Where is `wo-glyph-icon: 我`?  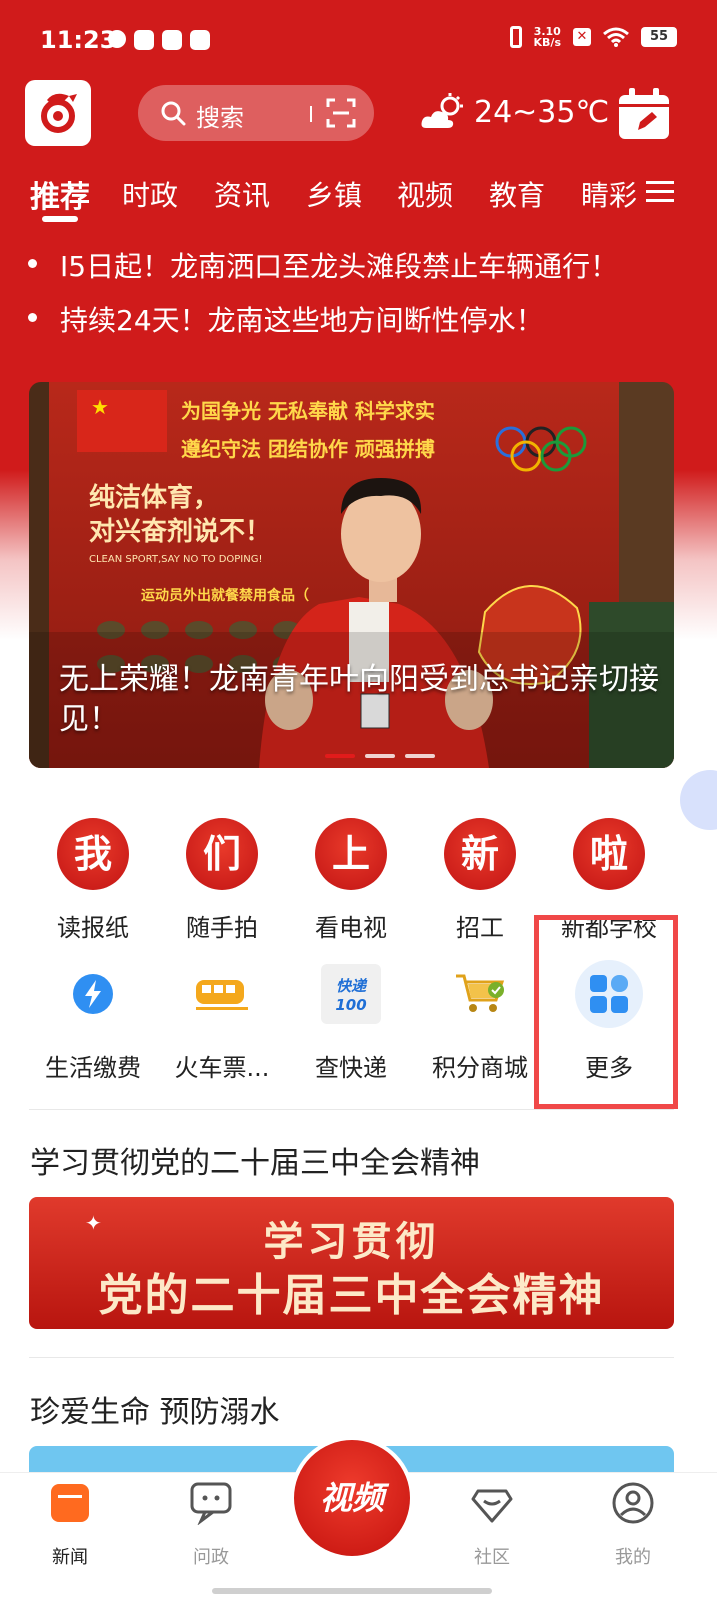
wo-glyph-icon: 我 is located at coordinates (93, 854).